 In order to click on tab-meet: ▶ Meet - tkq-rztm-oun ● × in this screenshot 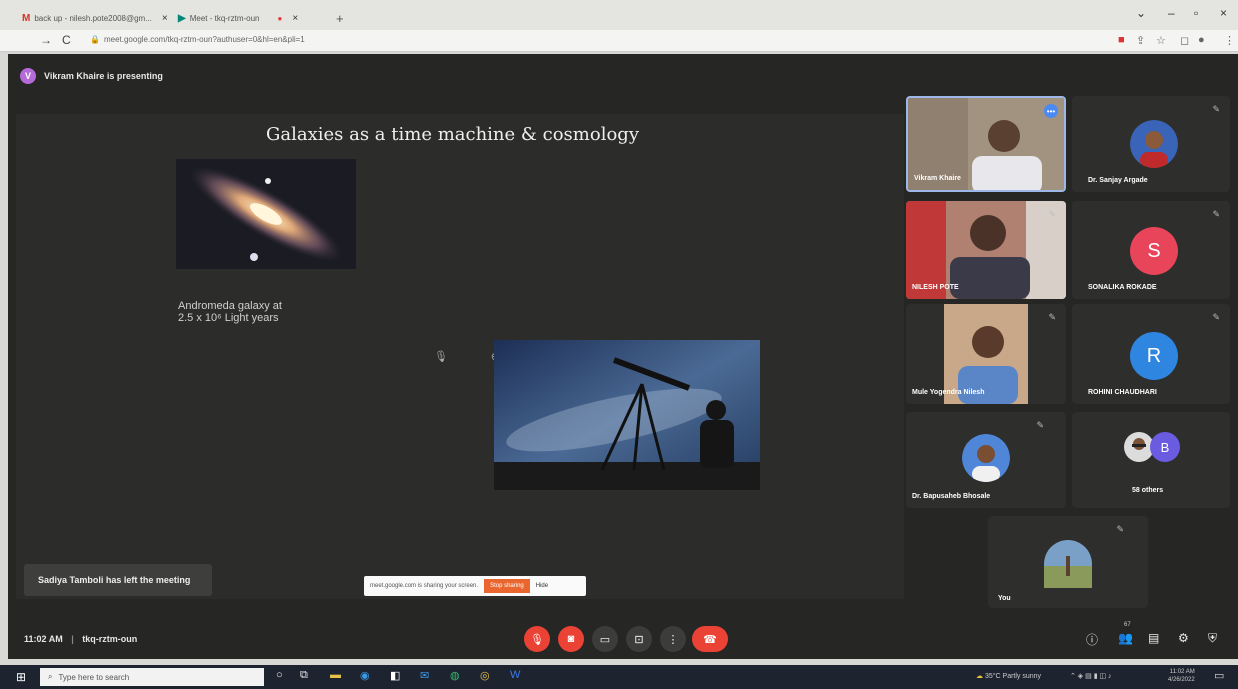, I will do `click(238, 18)`.